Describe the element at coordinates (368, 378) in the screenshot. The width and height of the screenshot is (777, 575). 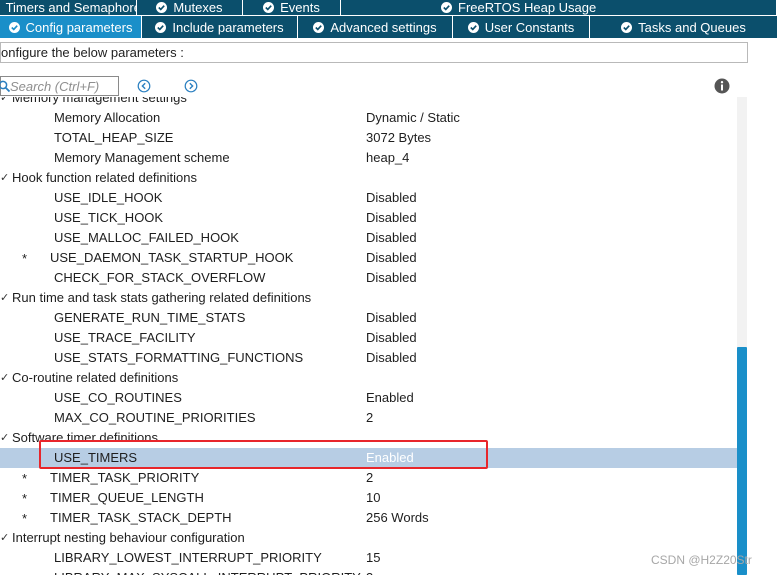
I see `tree-category: ✓ Co-routine related definitions` at that location.